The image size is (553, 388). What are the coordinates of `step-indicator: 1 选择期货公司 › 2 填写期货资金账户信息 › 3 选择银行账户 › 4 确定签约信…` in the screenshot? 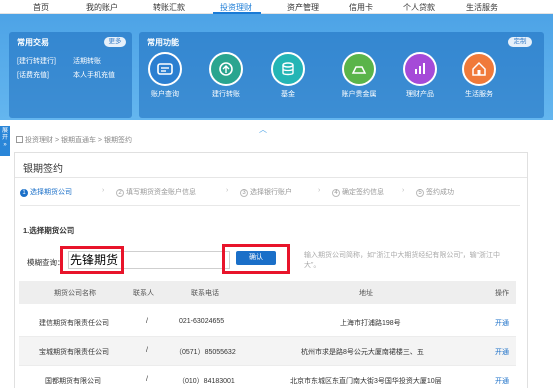 It's located at (270, 194).